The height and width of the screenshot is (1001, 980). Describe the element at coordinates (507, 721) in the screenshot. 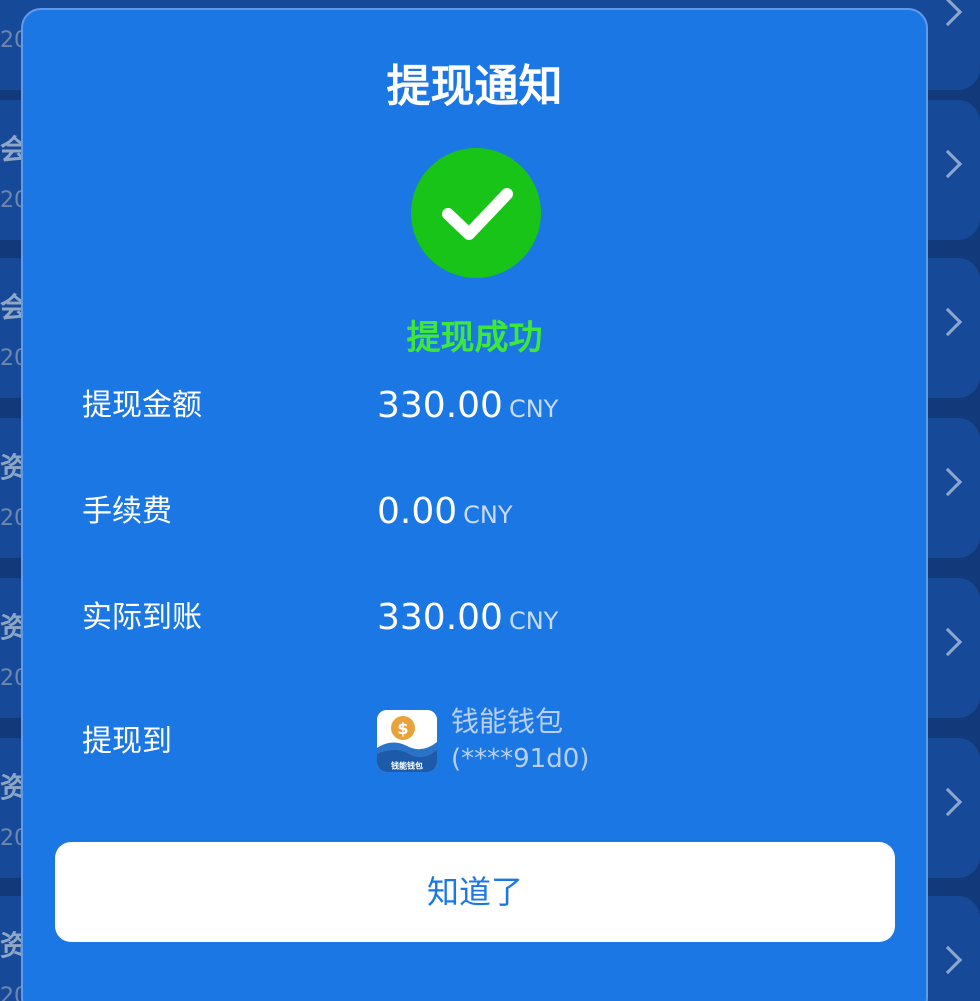

I see `wallet-name: 钱能钱包` at that location.